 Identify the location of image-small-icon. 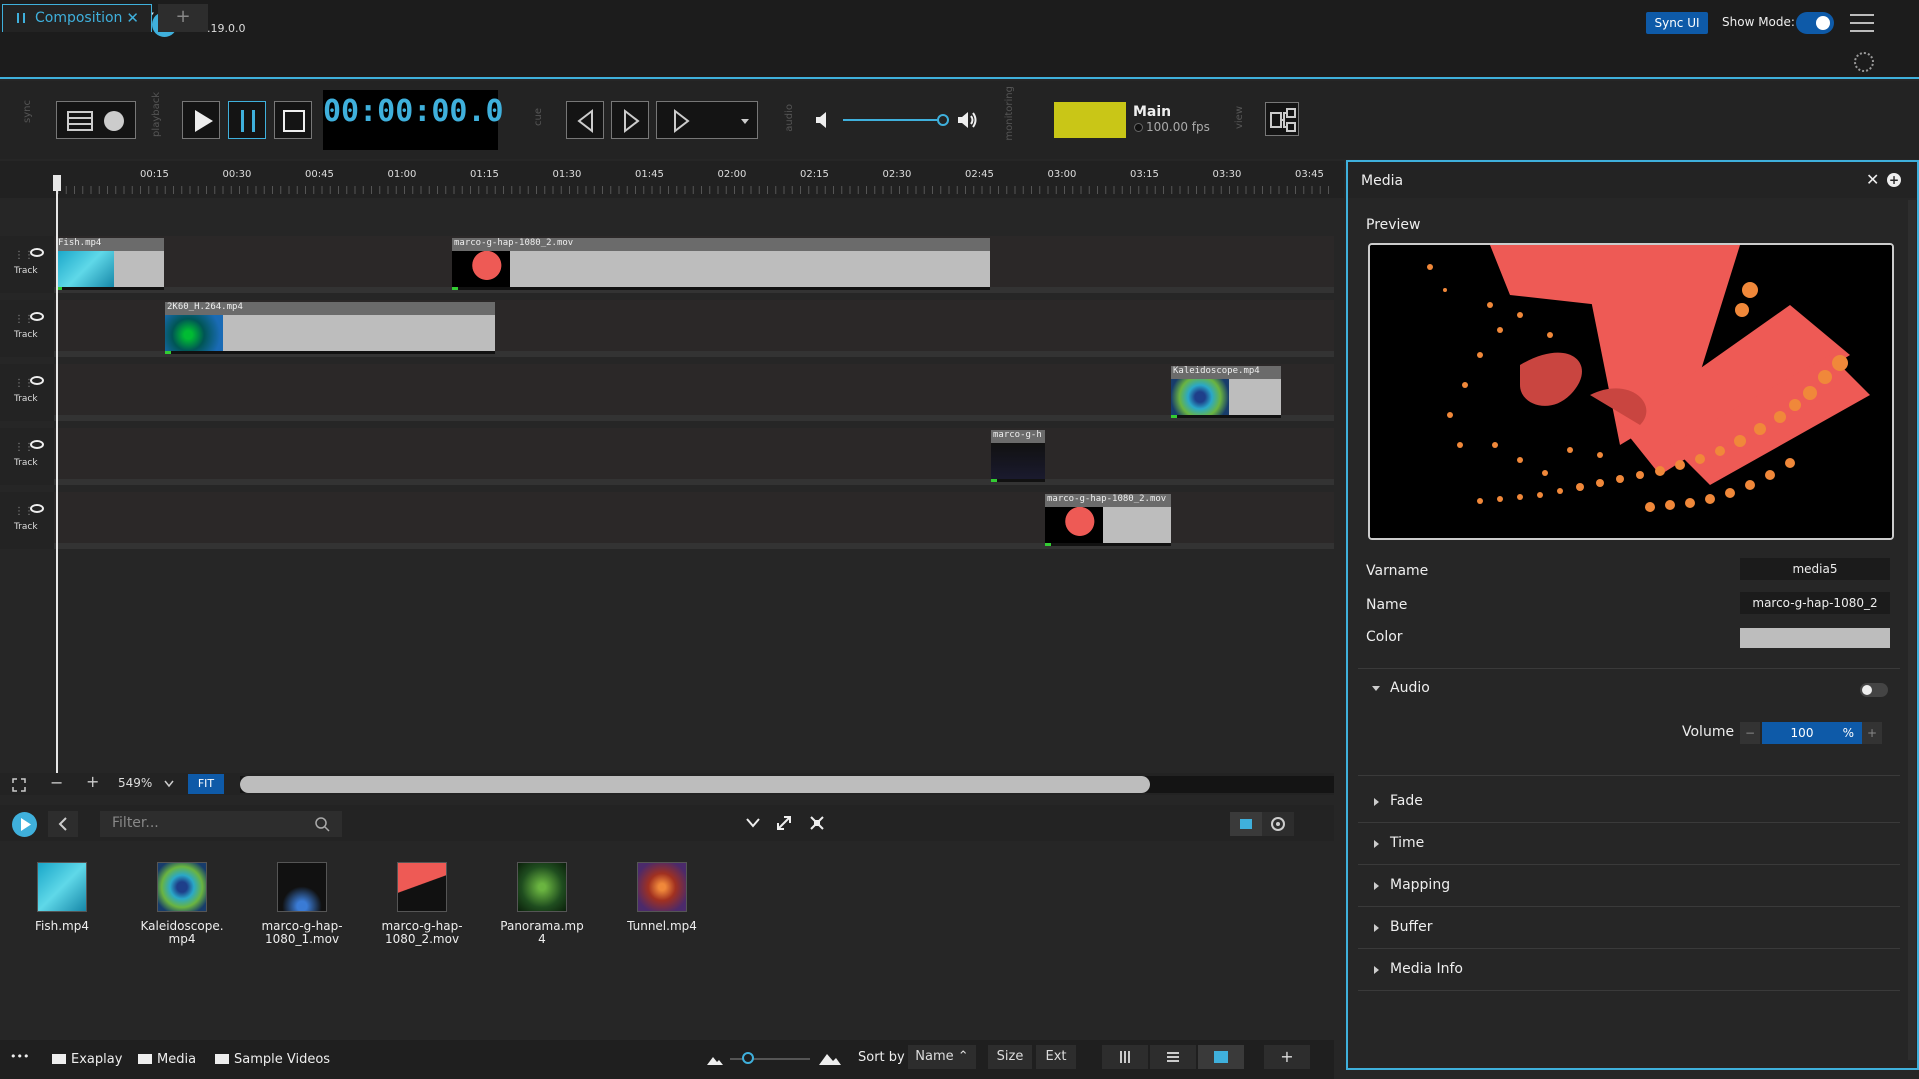
(715, 1059).